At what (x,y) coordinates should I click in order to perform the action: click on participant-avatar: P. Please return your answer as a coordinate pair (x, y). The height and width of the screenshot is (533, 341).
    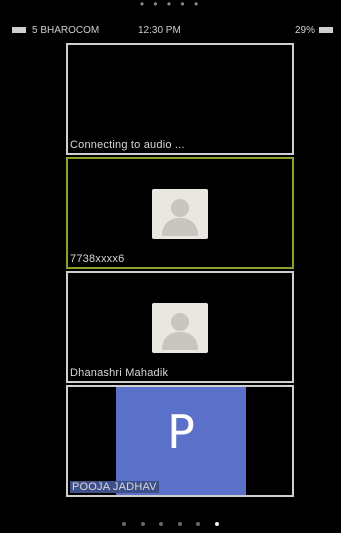
    Looking at the image, I should click on (181, 441).